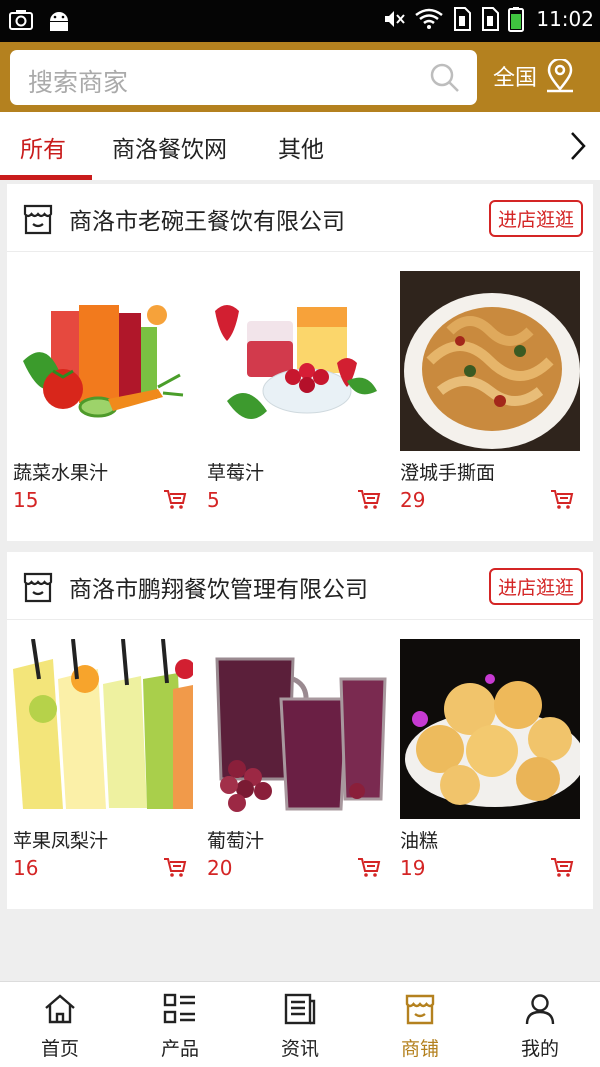 The width and height of the screenshot is (600, 1067). Describe the element at coordinates (179, 1049) in the screenshot. I see `nav-products-label: 产品` at that location.